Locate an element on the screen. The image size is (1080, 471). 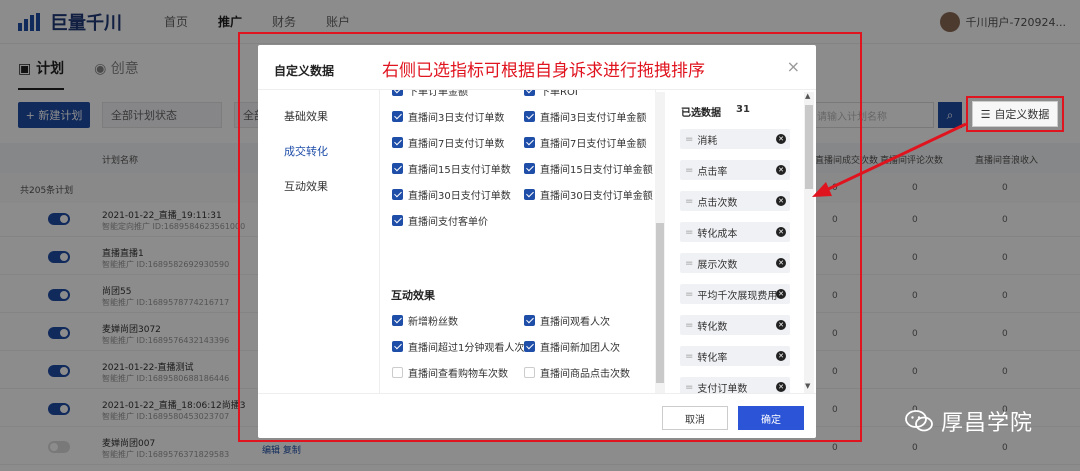
metric-checkbox: 直播间30日支付订单数 is located at coordinates (451, 194).